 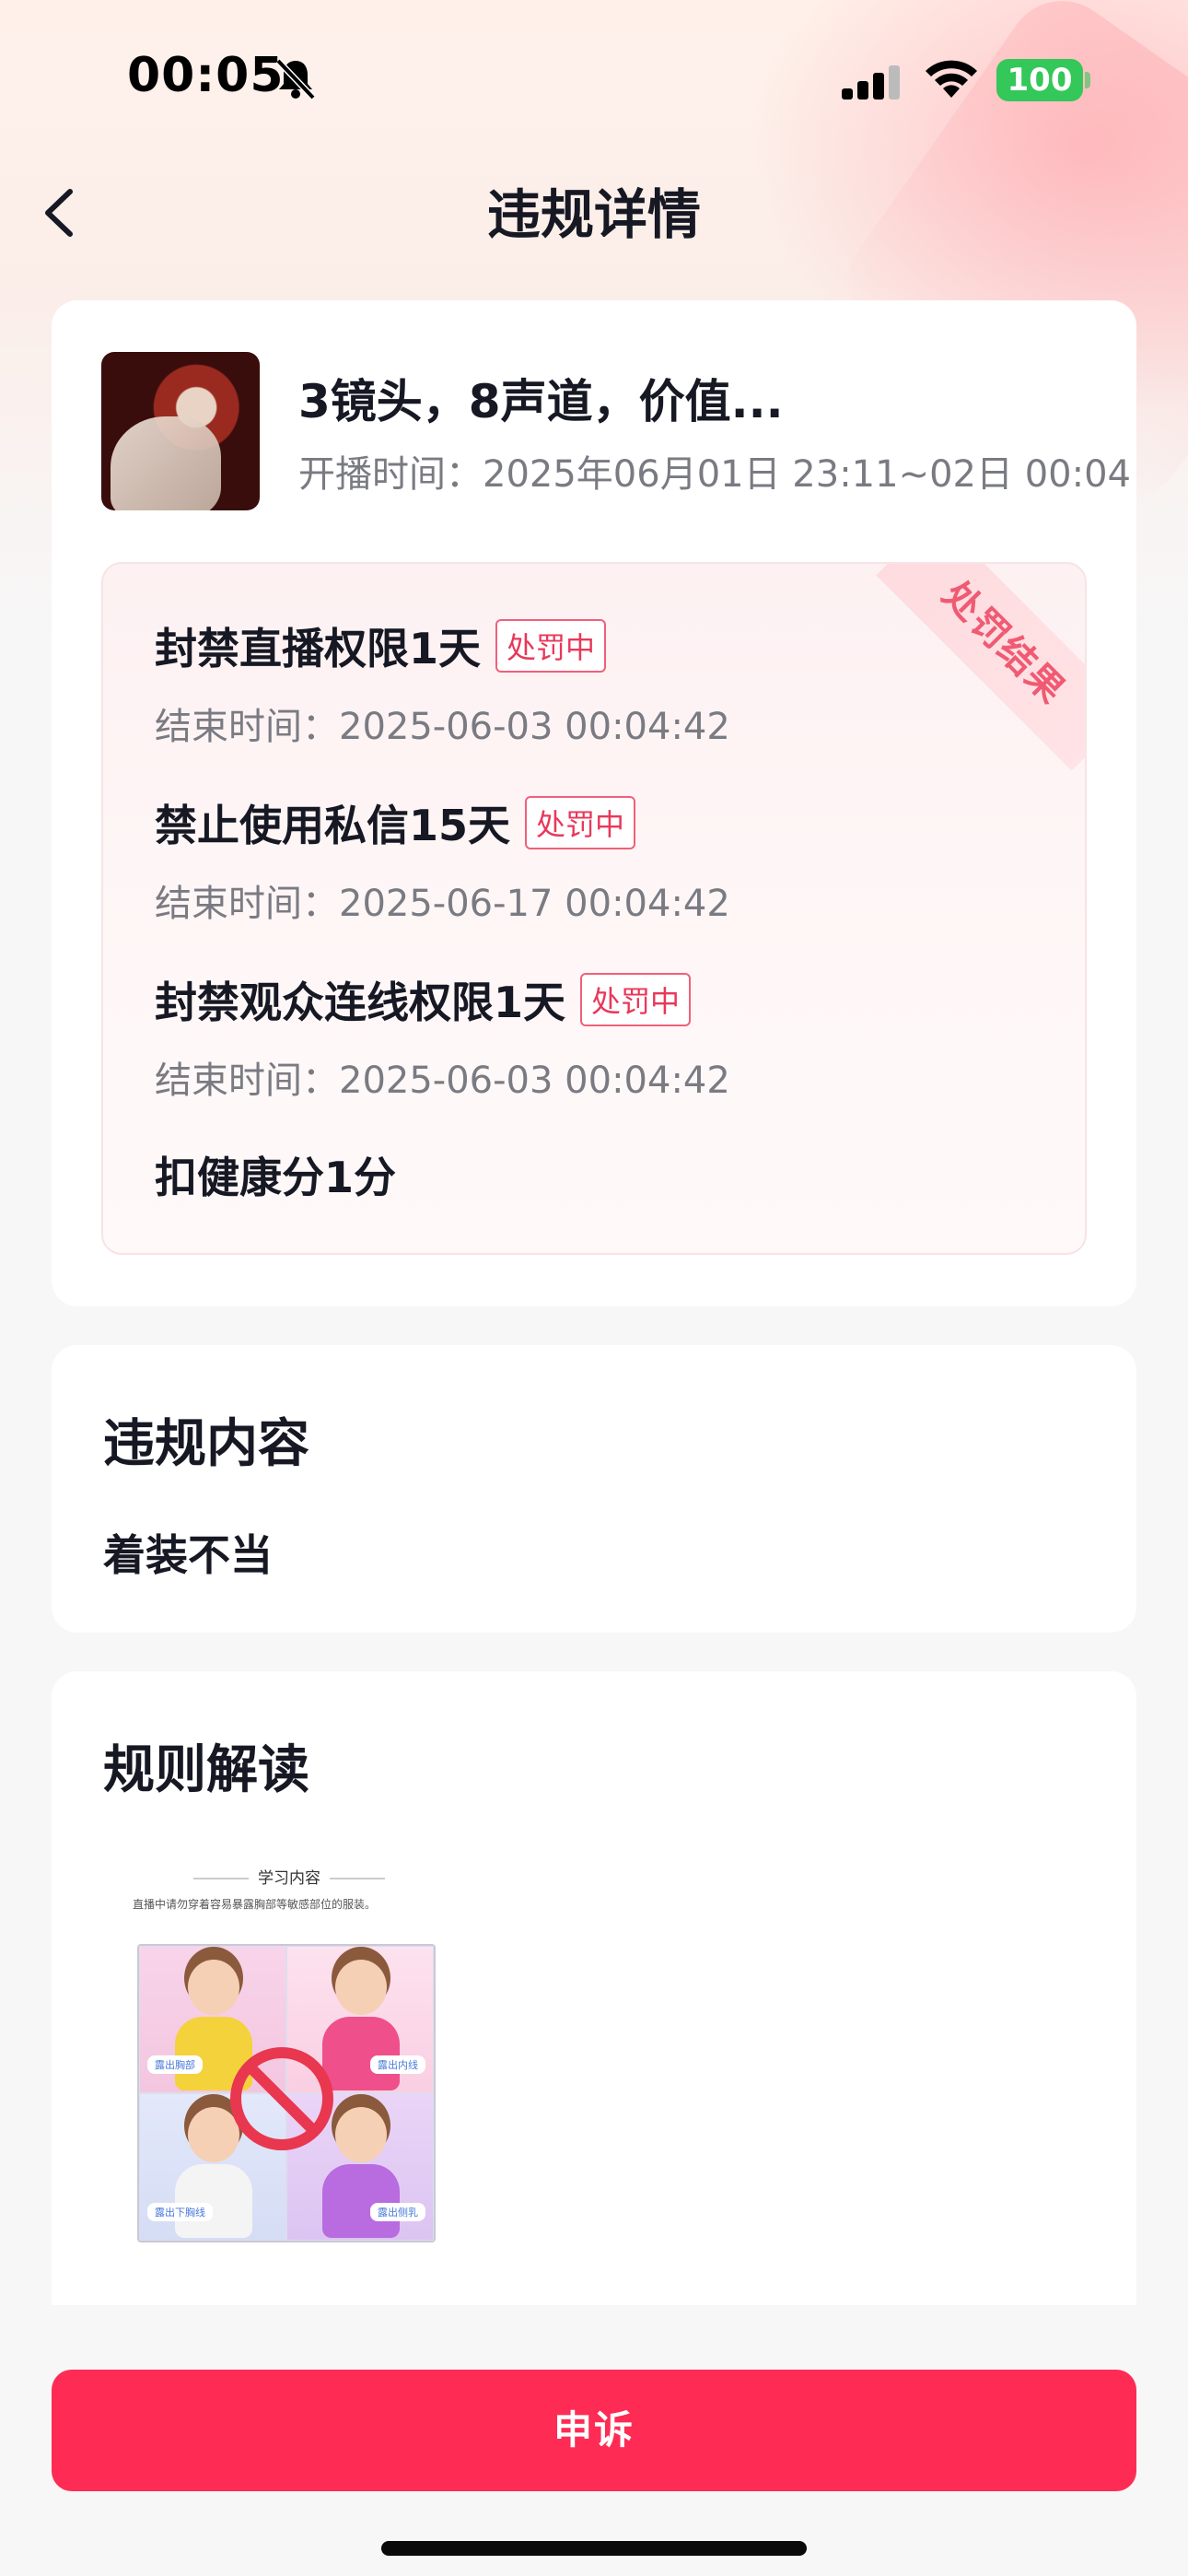 What do you see at coordinates (206, 1444) in the screenshot?
I see `violation-content-title: 违规内容` at bounding box center [206, 1444].